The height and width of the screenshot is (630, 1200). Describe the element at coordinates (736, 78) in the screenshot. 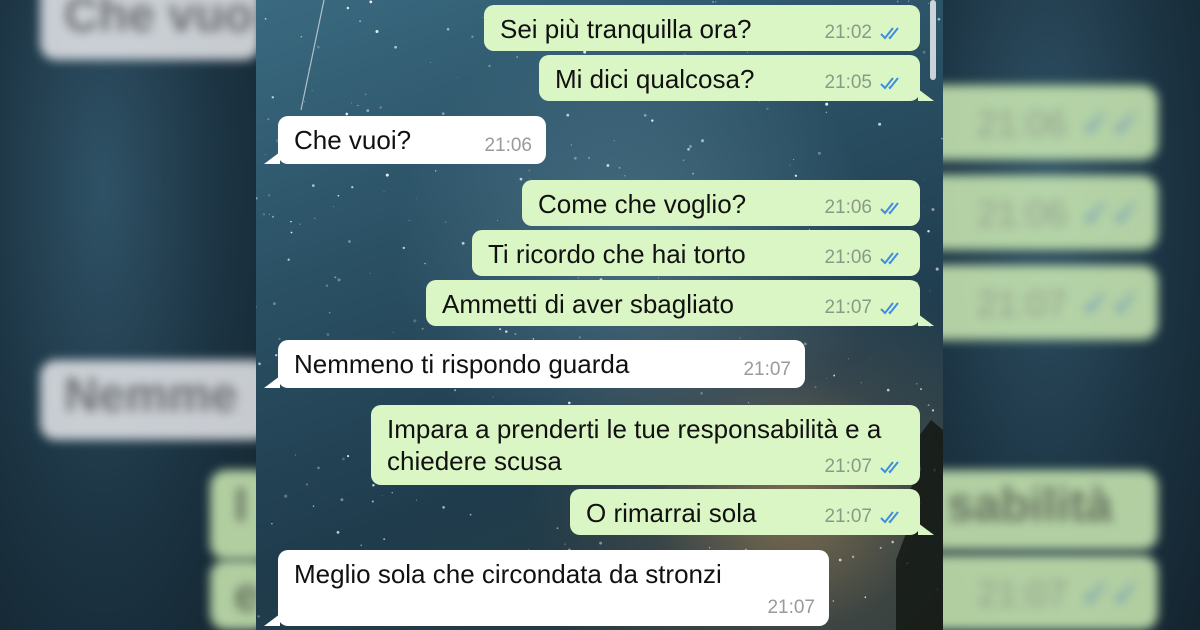

I see `message-bubble-outgoing: Mi dici qualcosa? 21:05` at that location.